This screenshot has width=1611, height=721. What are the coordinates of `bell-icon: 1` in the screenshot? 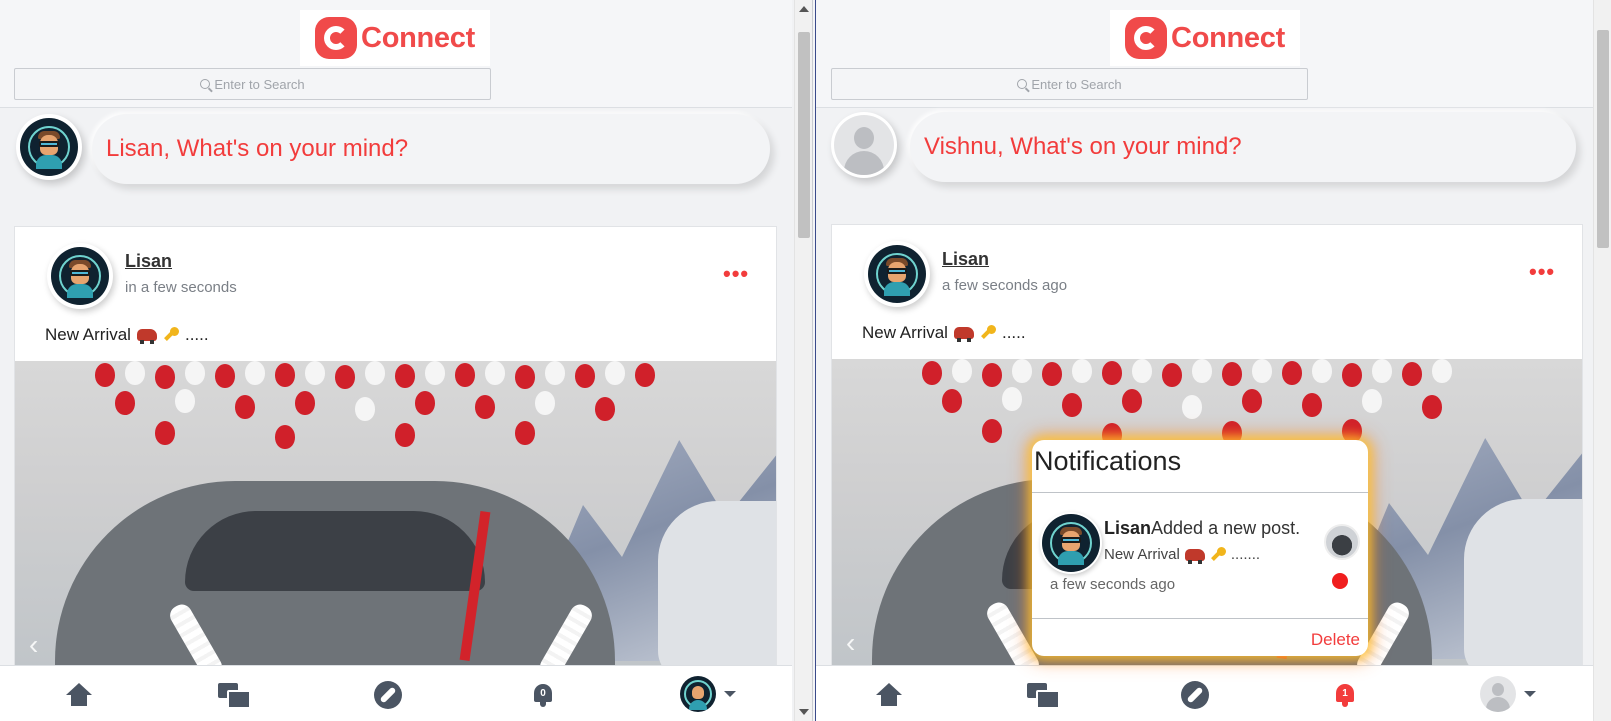 It's located at (1345, 695).